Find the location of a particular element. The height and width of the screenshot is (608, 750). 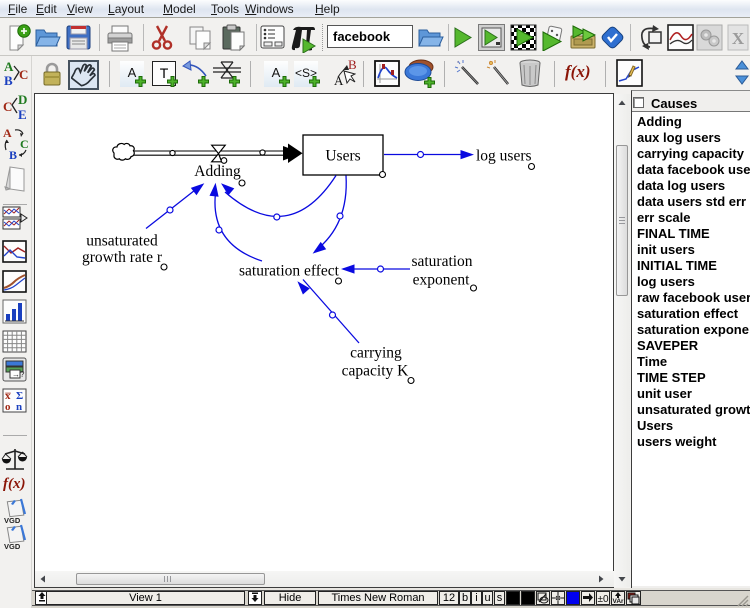

svg-text: VGD is located at coordinates (12, 546).